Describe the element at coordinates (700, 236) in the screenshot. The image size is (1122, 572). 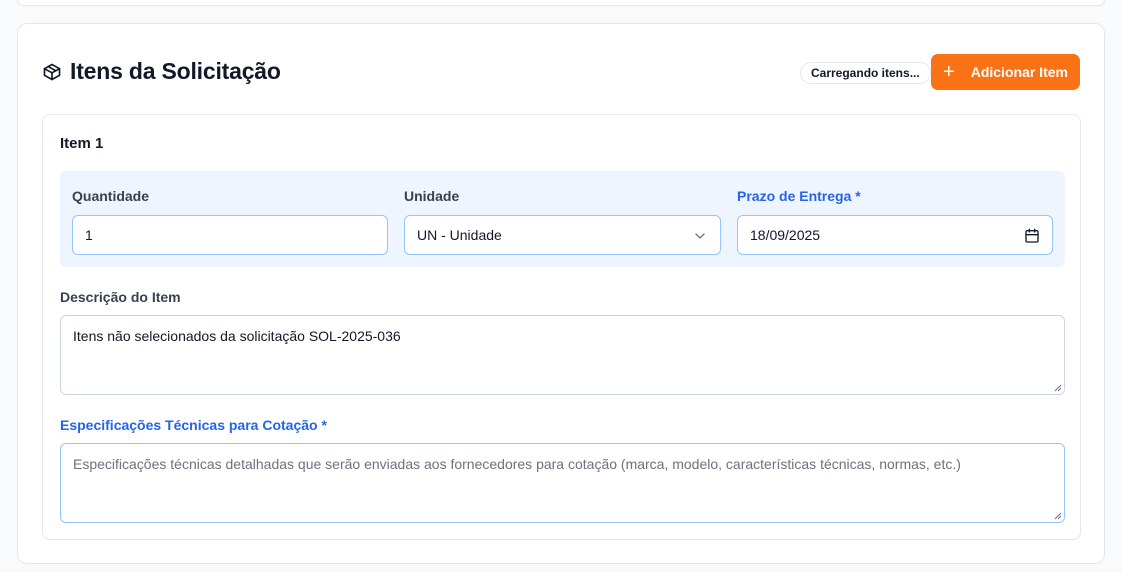
I see `chevron-down-icon` at that location.